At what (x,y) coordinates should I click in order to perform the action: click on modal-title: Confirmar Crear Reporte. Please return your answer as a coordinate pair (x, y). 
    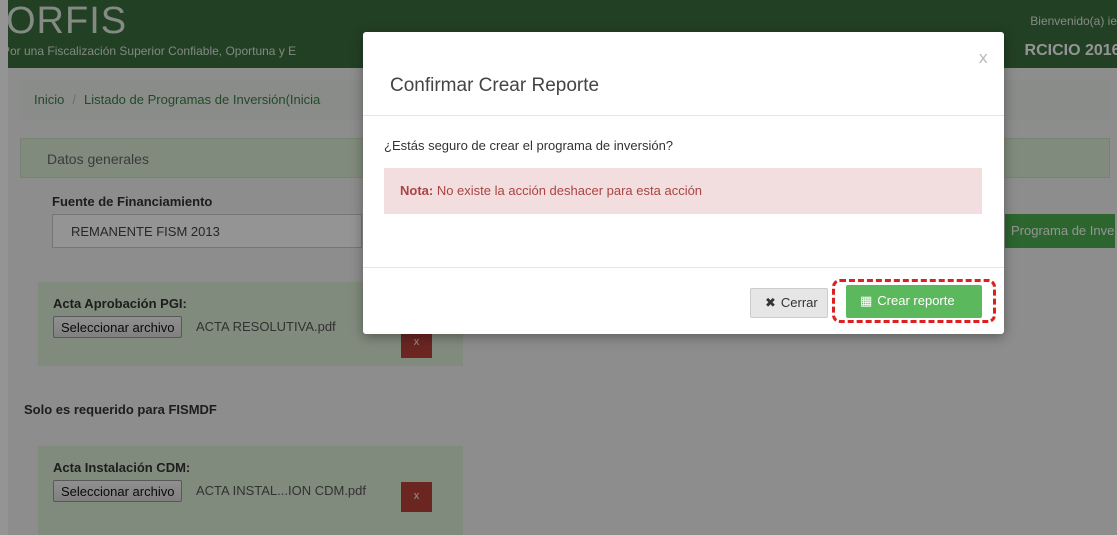
    Looking at the image, I should click on (495, 85).